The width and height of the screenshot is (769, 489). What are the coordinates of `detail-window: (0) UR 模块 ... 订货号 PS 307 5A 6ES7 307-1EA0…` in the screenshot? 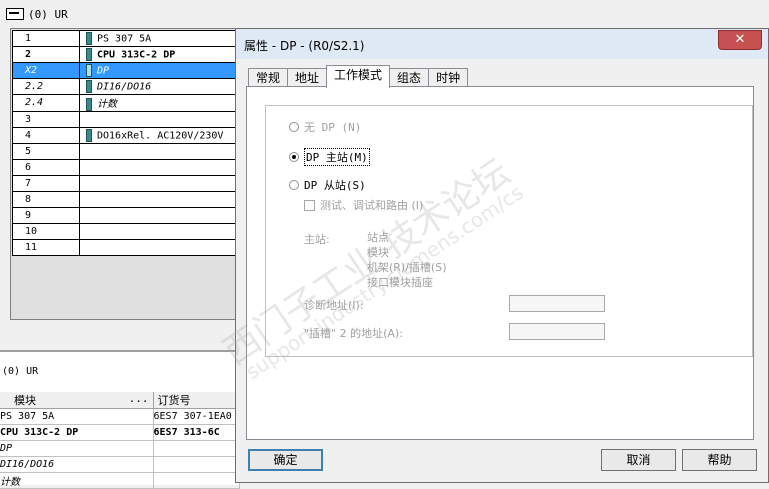 It's located at (120, 419).